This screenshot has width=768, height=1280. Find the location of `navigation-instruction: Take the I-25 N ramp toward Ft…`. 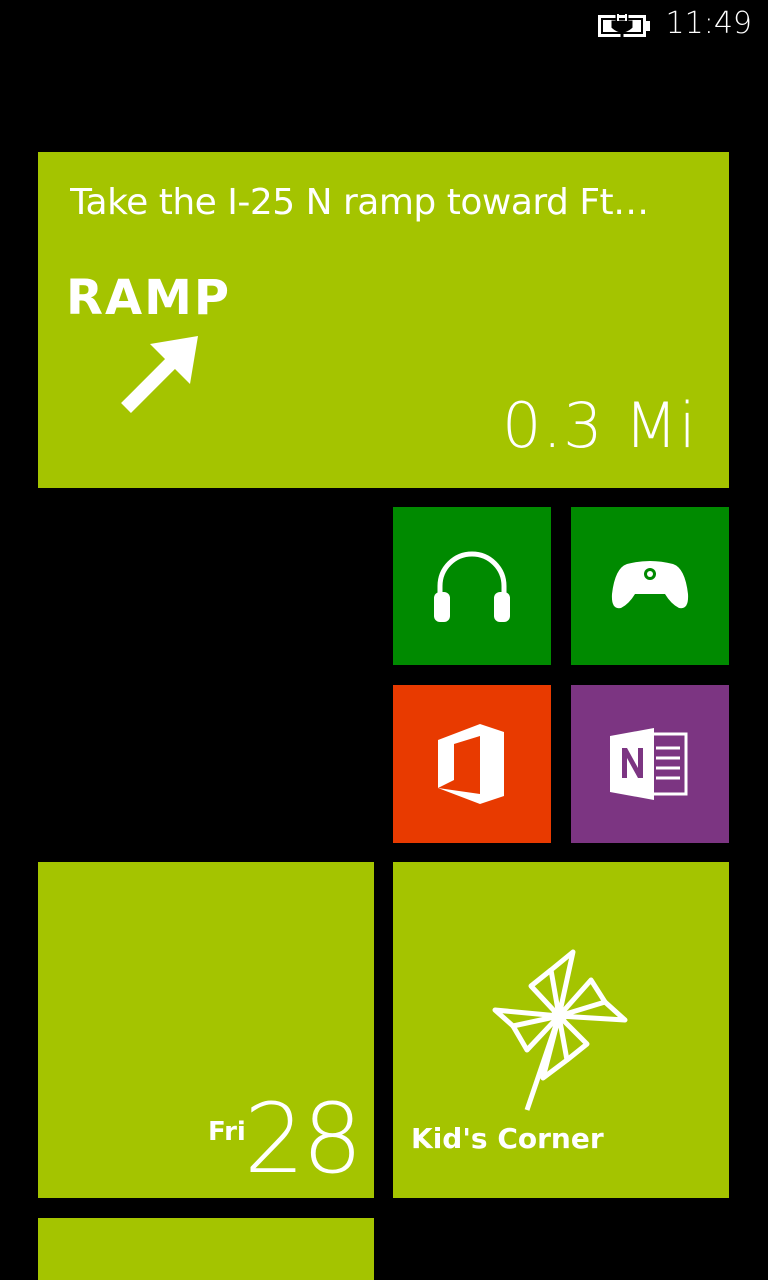

navigation-instruction: Take the I-25 N ramp toward Ft… is located at coordinates (359, 202).